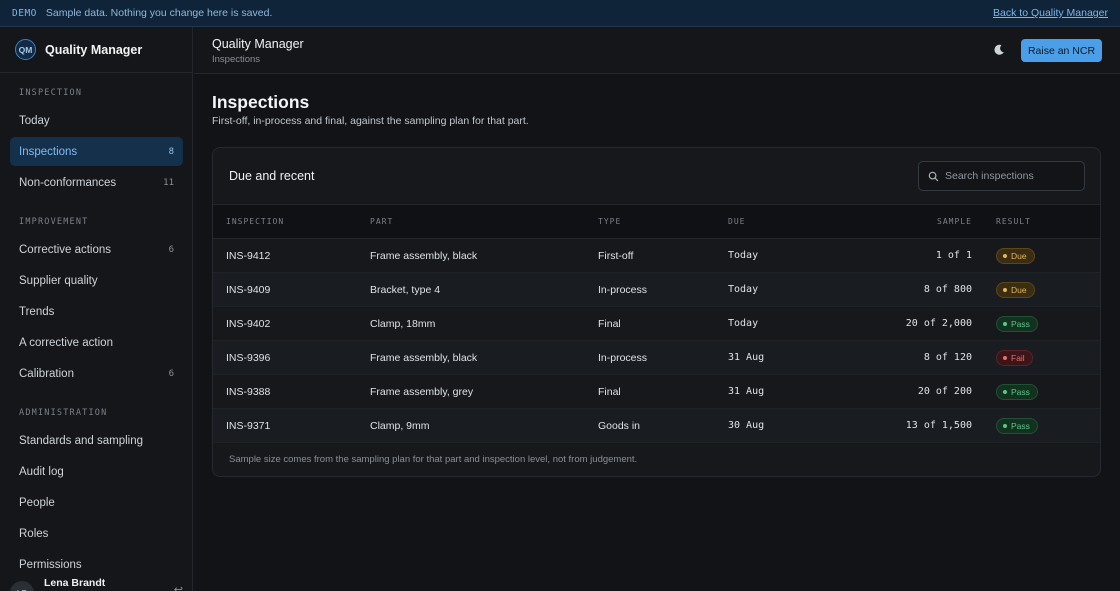  I want to click on avatar: LB, so click(22, 586).